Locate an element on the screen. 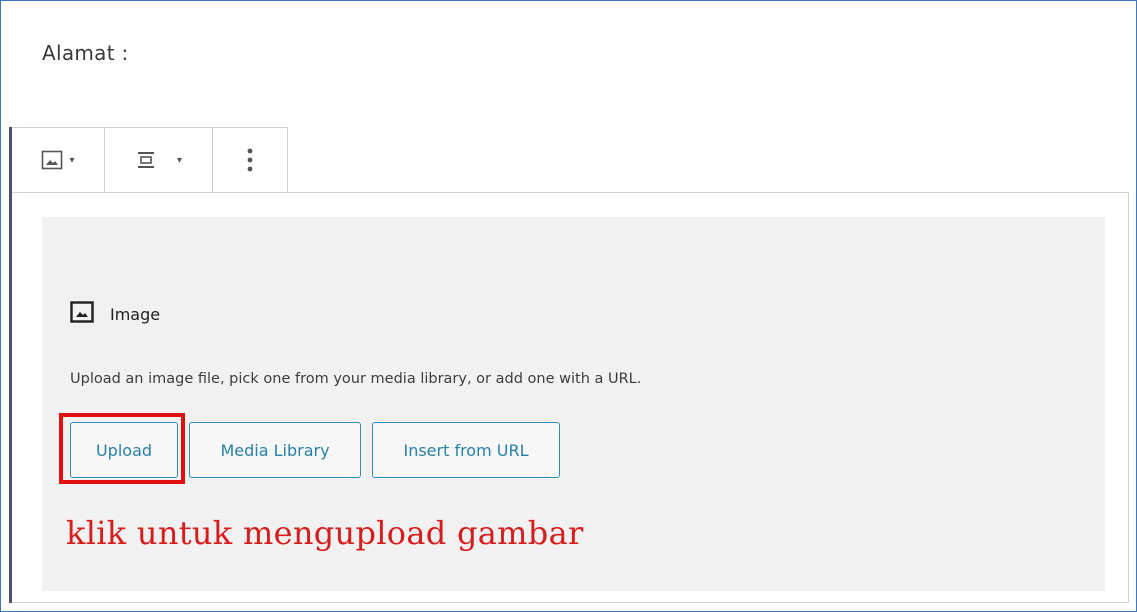 This screenshot has width=1137, height=612. more-options-button is located at coordinates (250, 160).